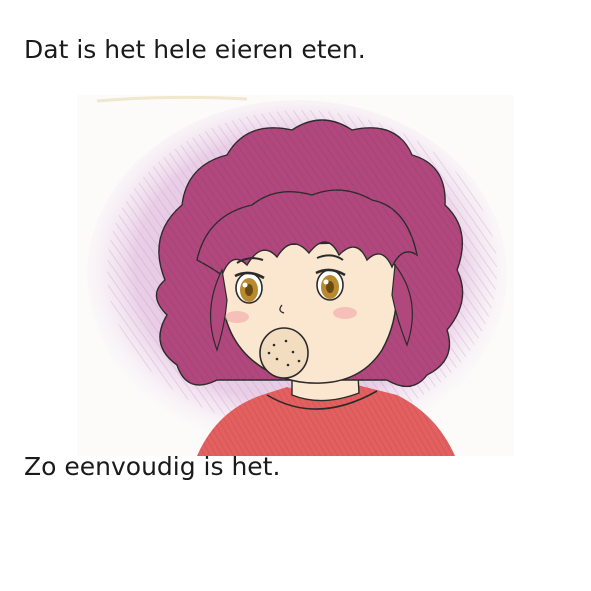 Image resolution: width=591 pixels, height=591 pixels. I want to click on blush-left, so click(237, 317).